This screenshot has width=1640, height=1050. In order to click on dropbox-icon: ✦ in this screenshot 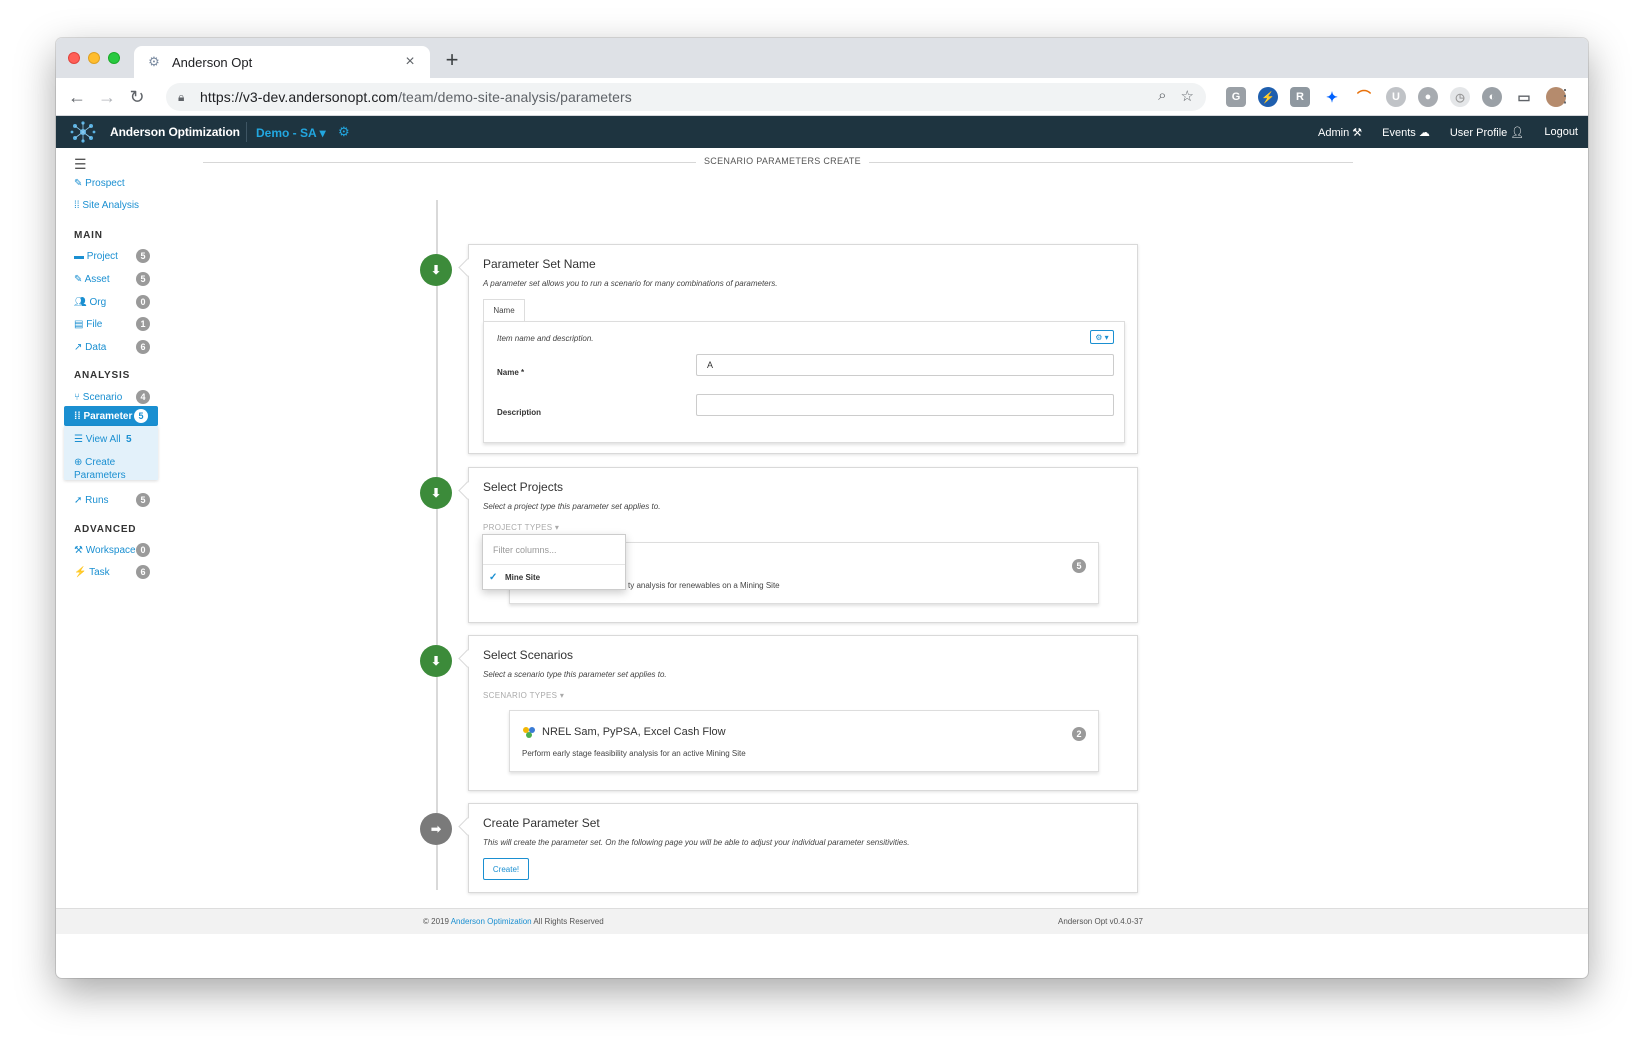, I will do `click(1332, 97)`.